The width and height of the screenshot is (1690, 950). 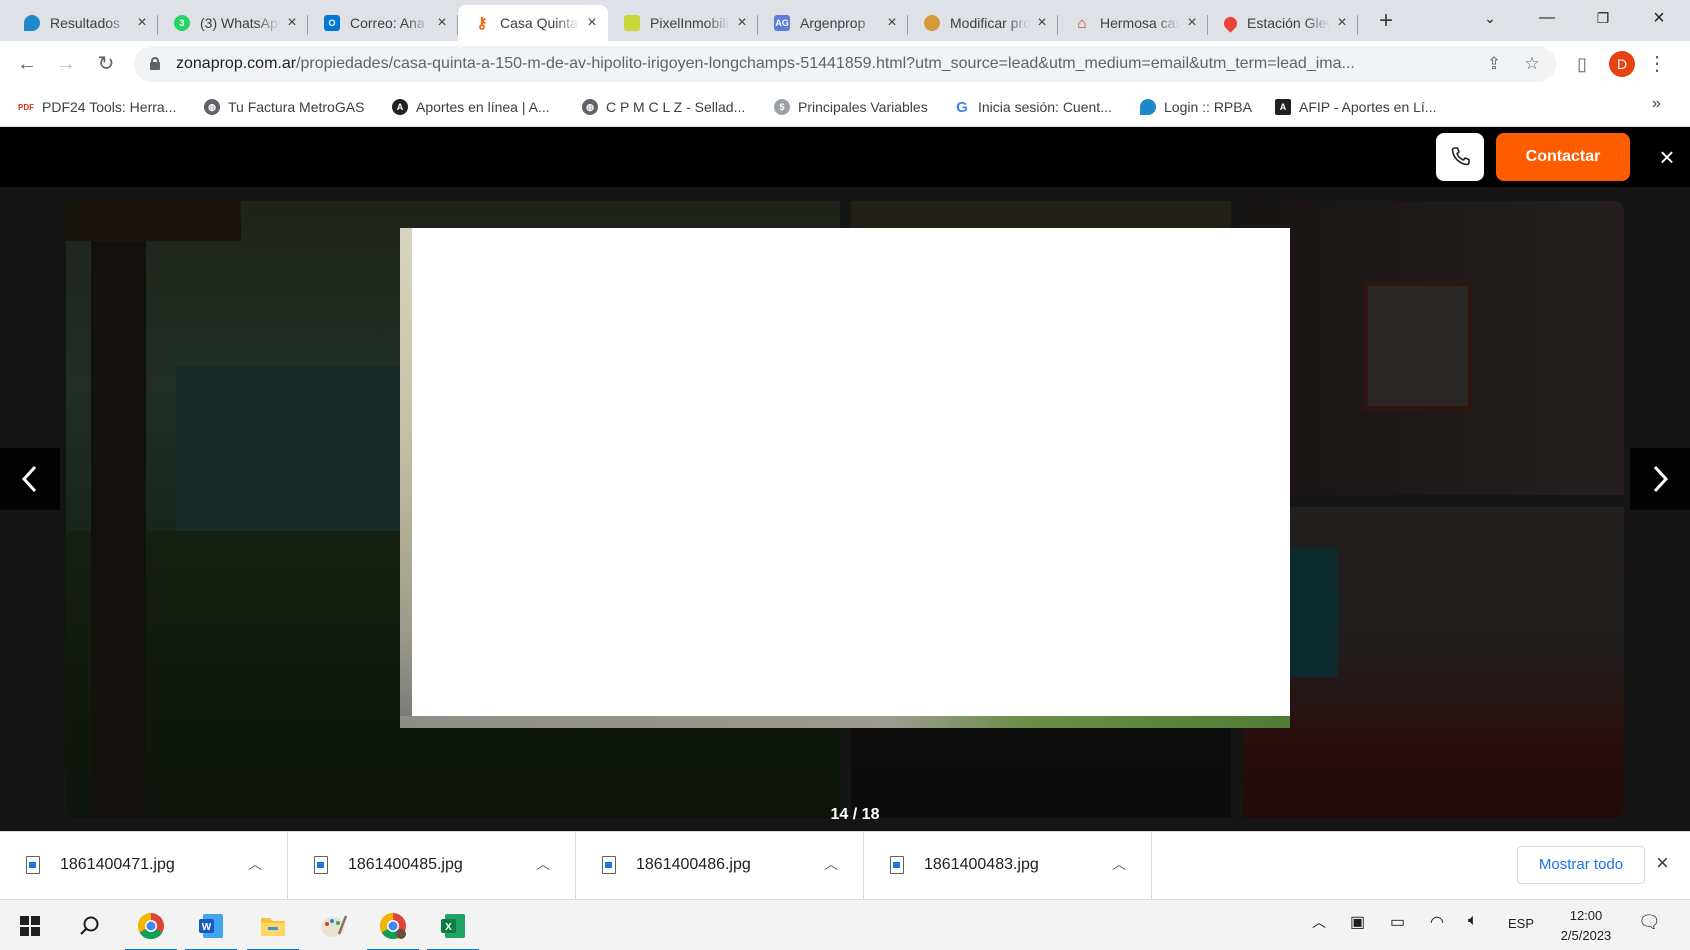 I want to click on download-filename: 1861400471.jpg, so click(x=117, y=864).